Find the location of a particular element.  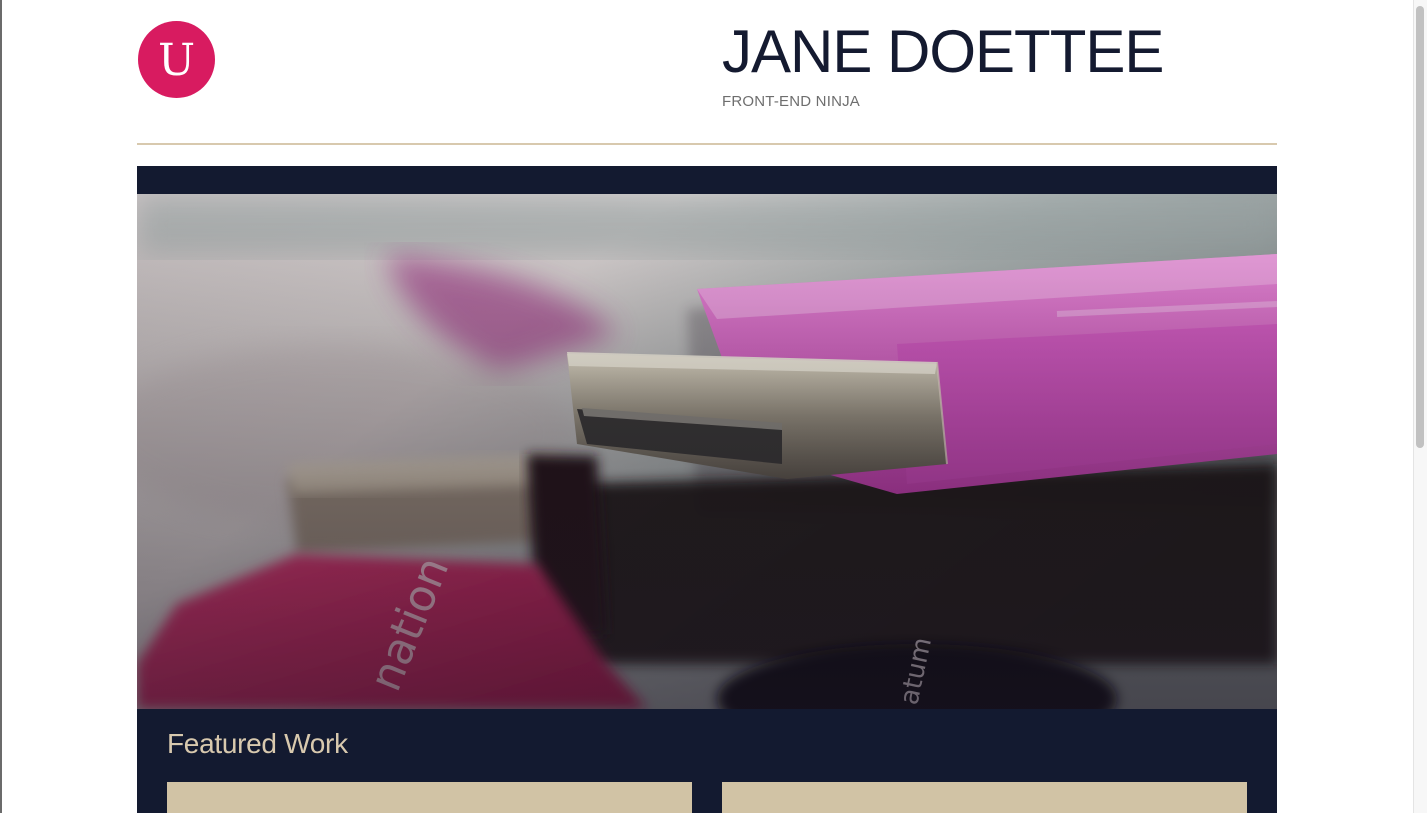

page-scrollbar is located at coordinates (1420, 406).